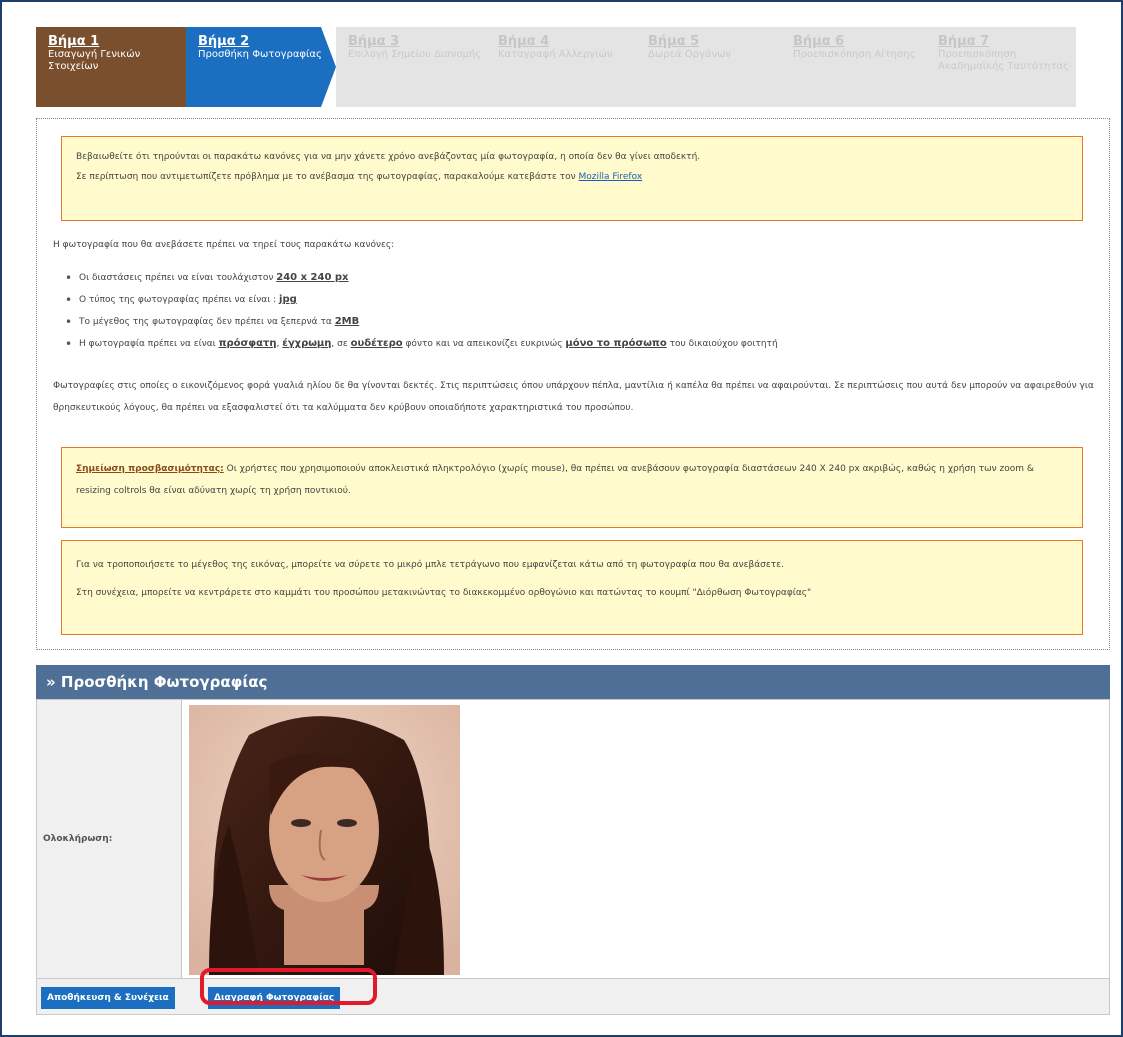 This screenshot has width=1123, height=1037. What do you see at coordinates (94, 60) in the screenshot?
I see `step-1-label: Εισαγωγή Γενικών Στοιχείων` at bounding box center [94, 60].